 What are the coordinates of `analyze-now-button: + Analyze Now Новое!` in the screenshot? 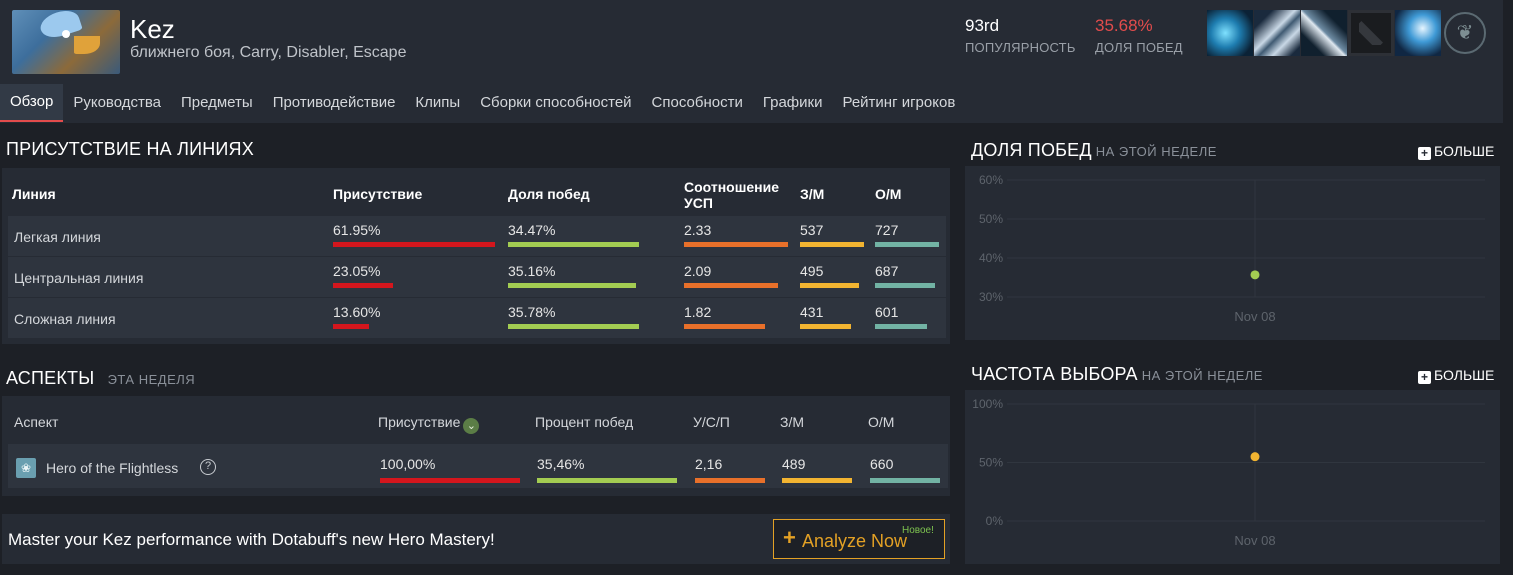 It's located at (859, 539).